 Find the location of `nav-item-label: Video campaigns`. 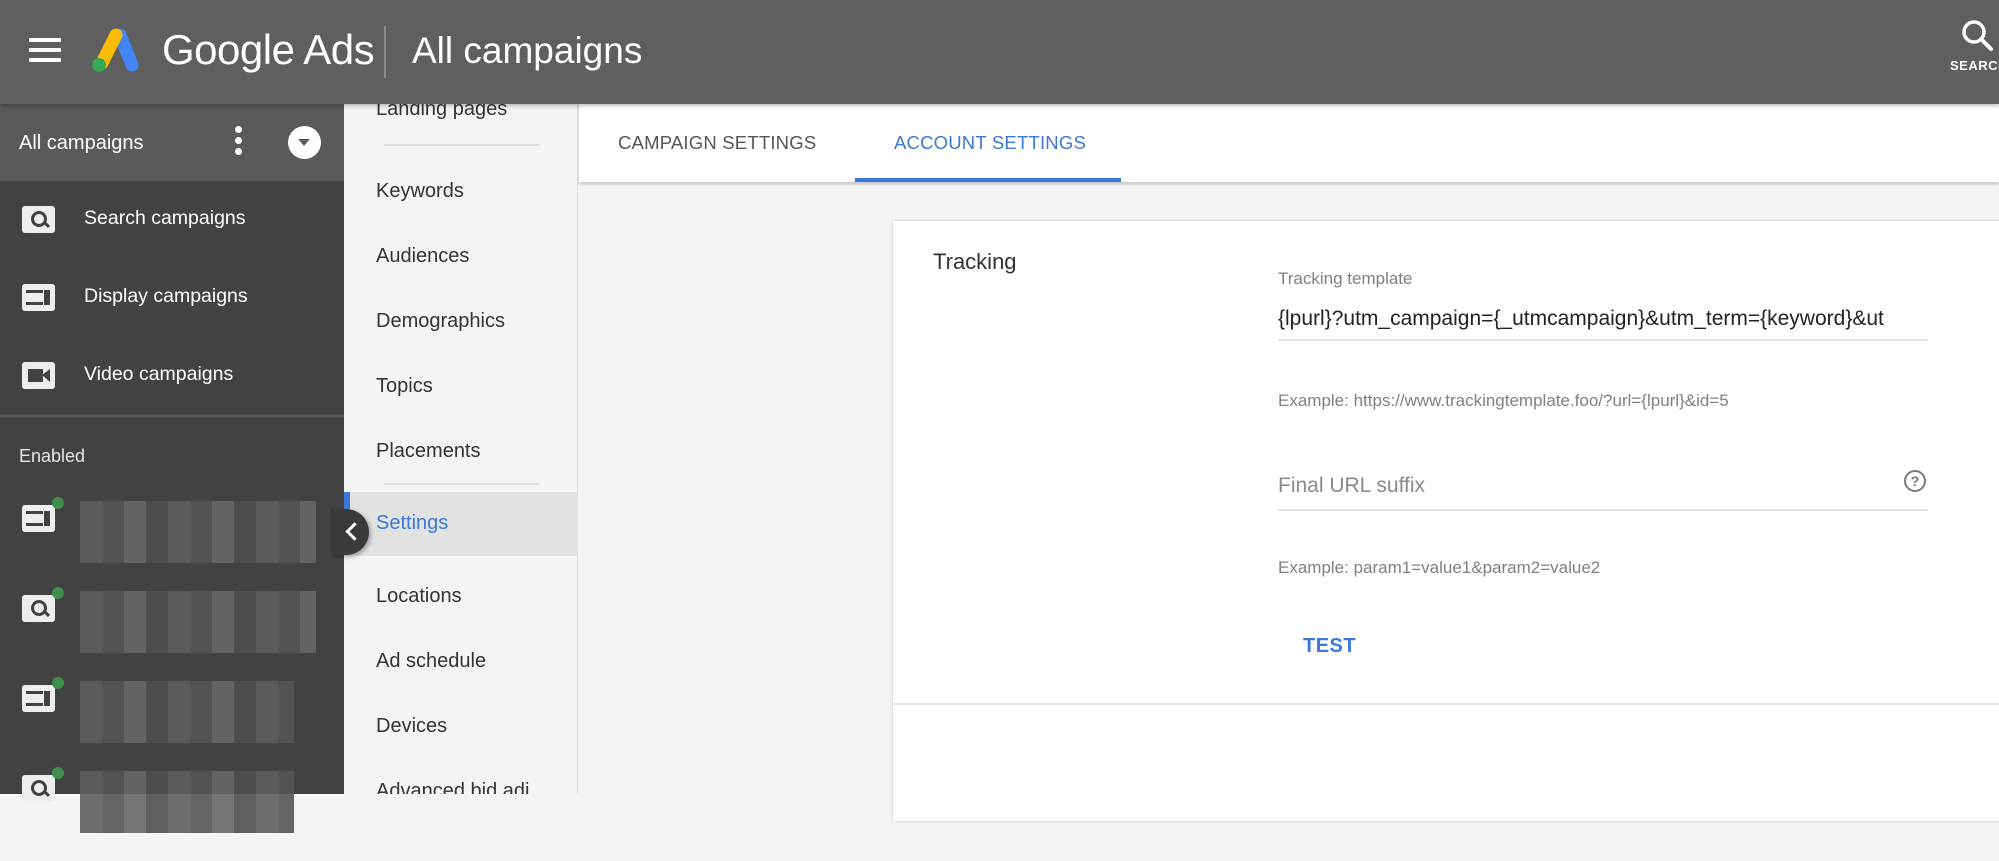

nav-item-label: Video campaigns is located at coordinates (159, 374).